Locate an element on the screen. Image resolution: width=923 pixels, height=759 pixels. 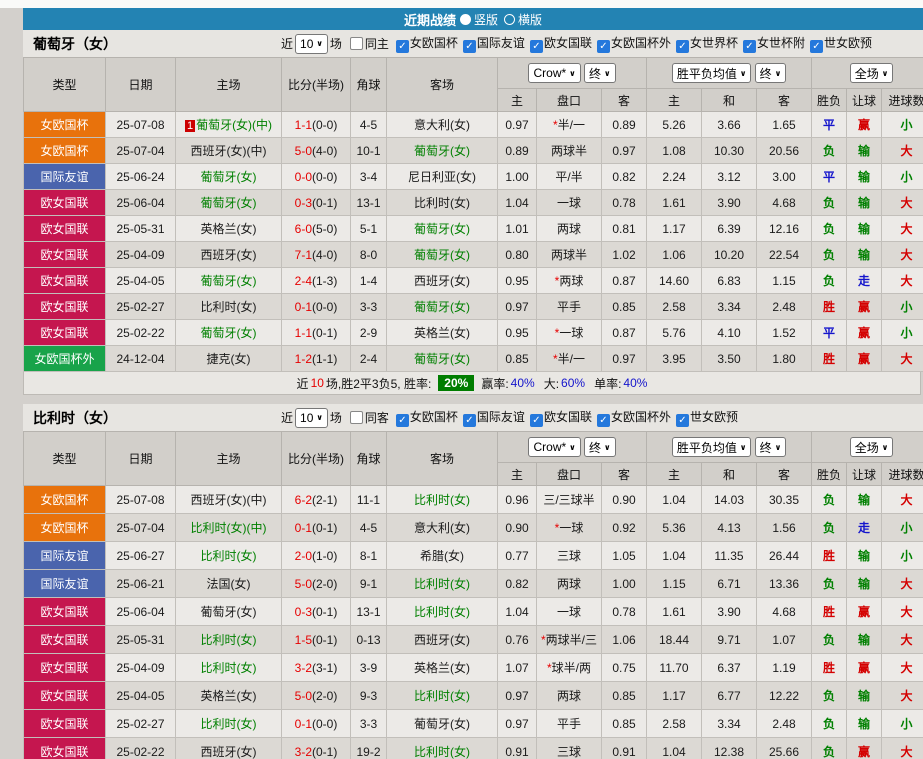
mean-away: 26.44 is located at coordinates (784, 555).